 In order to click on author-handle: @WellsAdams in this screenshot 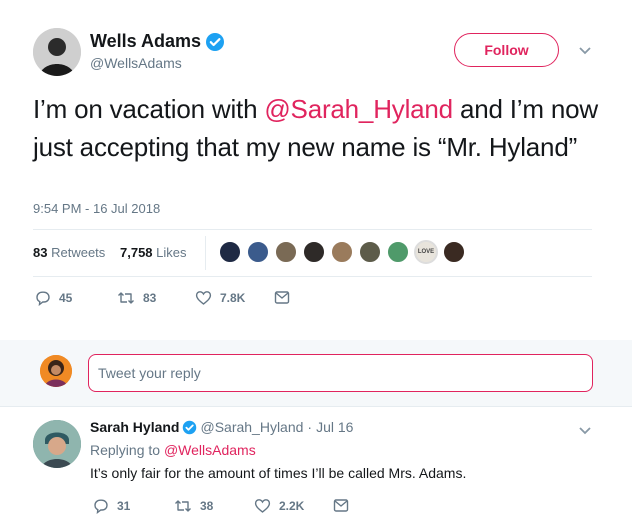, I will do `click(136, 63)`.